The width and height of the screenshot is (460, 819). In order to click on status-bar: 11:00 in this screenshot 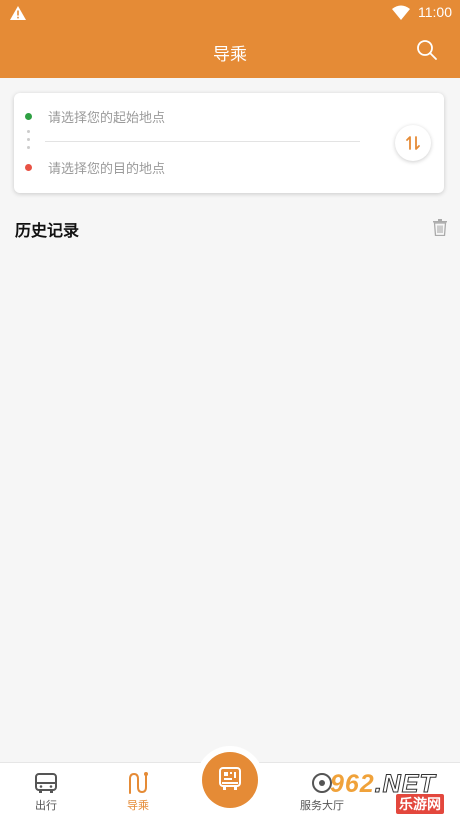, I will do `click(230, 13)`.